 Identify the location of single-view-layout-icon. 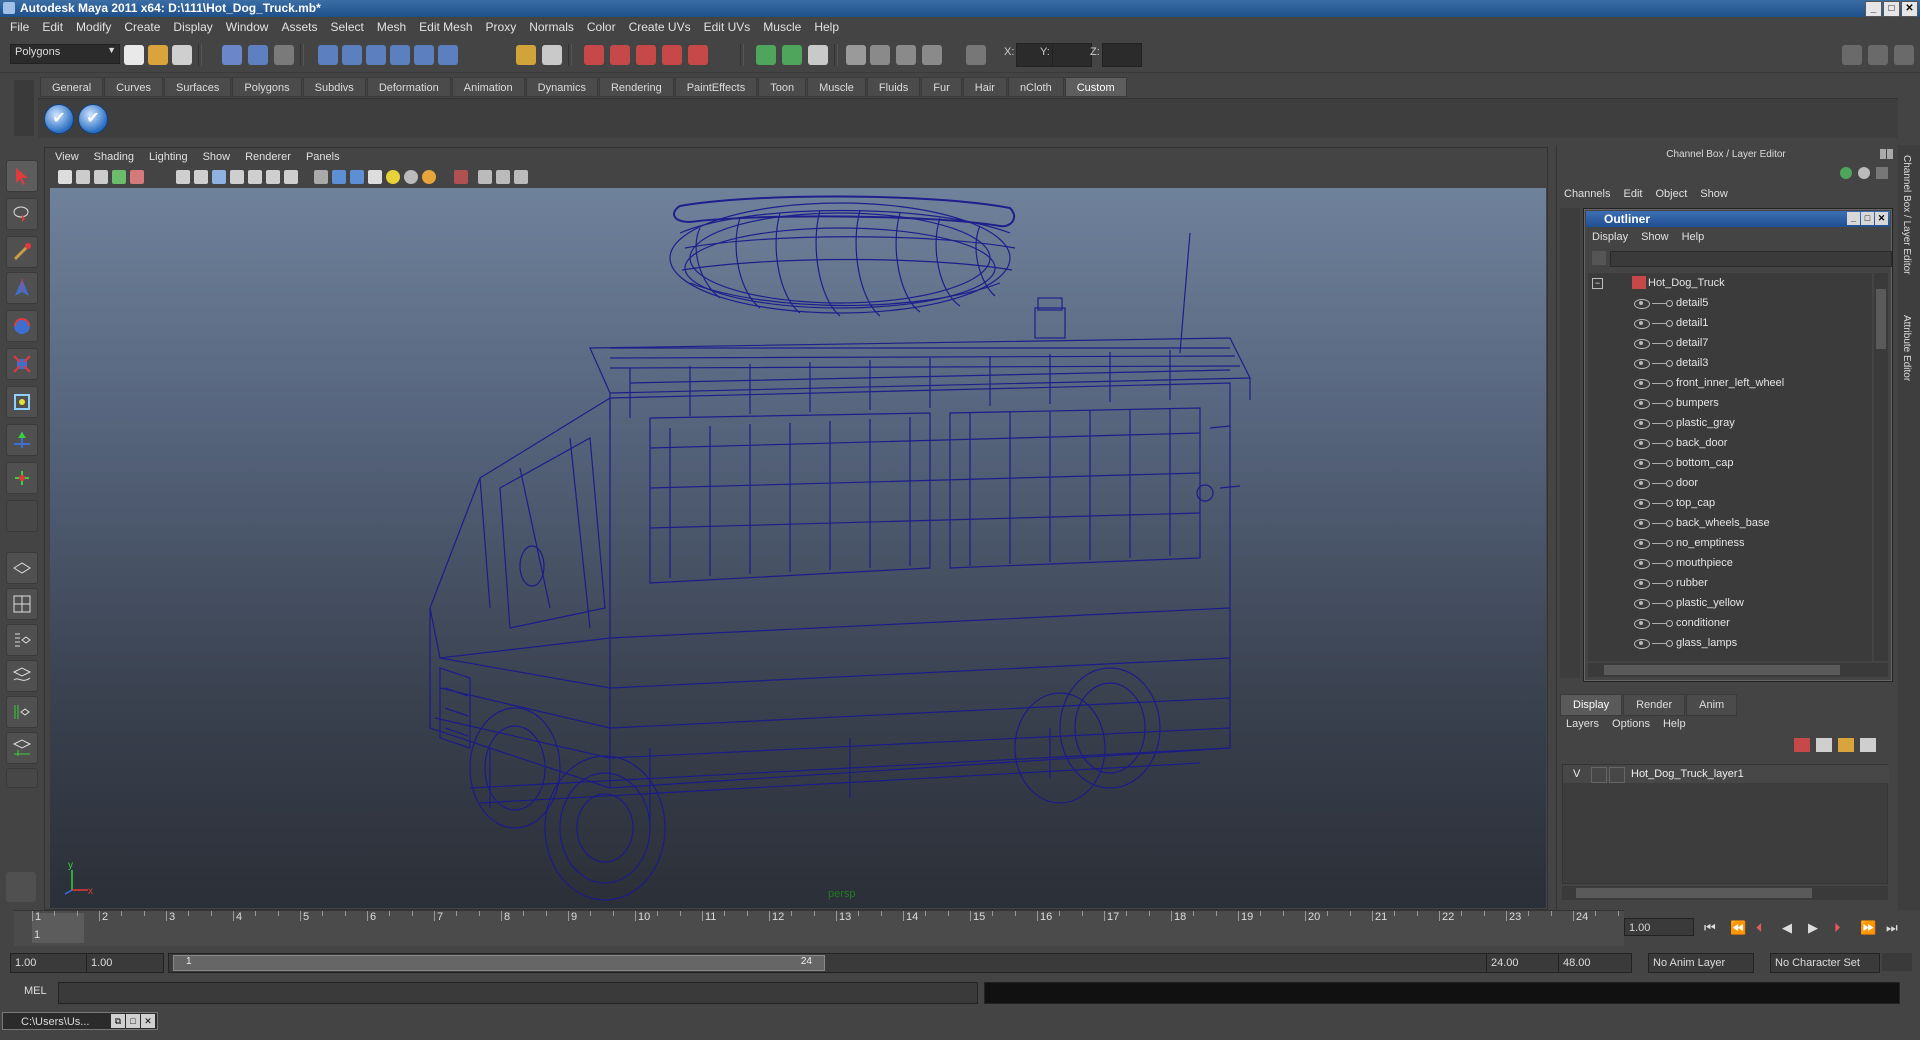
(22, 568).